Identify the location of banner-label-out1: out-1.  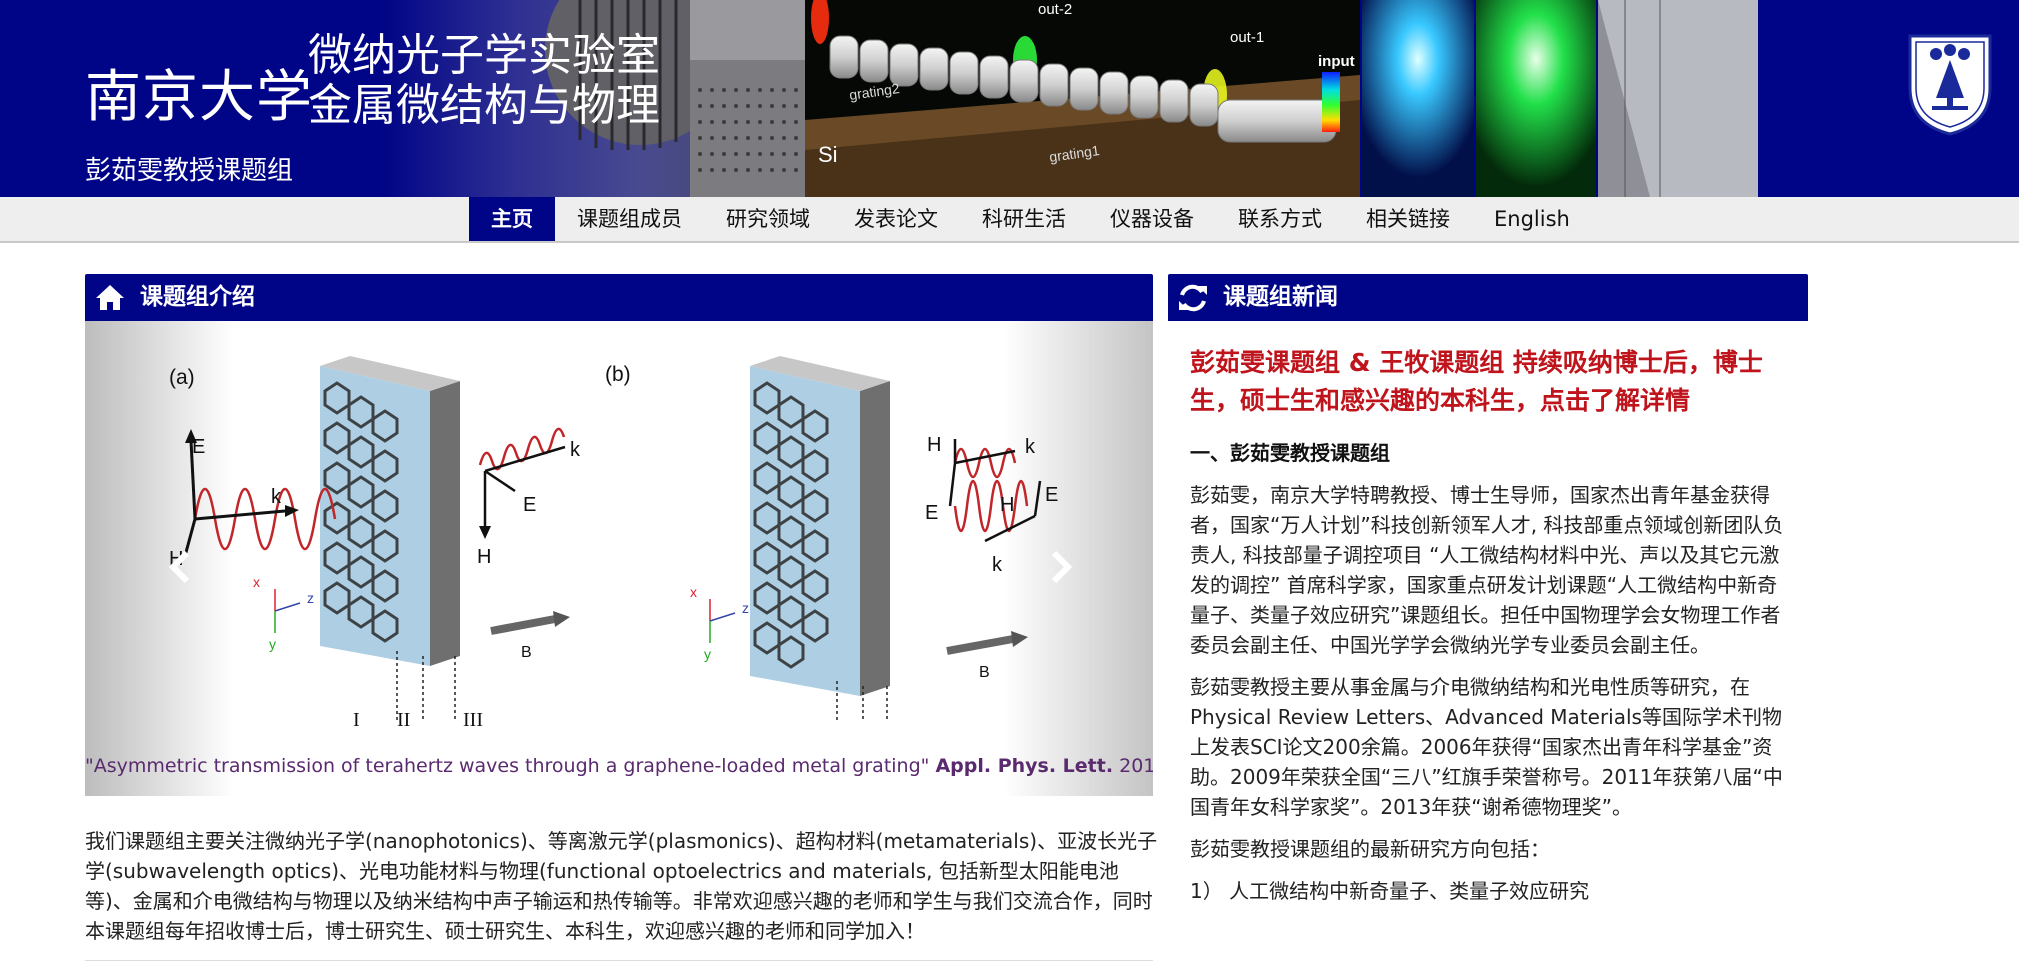
(1247, 37).